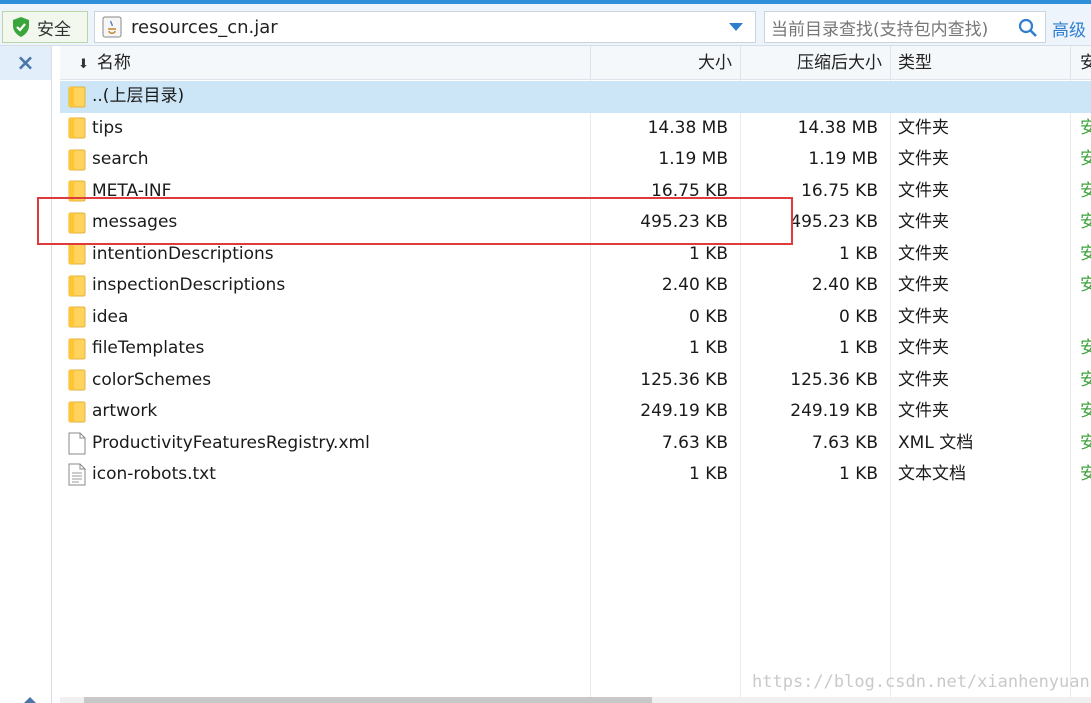 The height and width of the screenshot is (703, 1091). What do you see at coordinates (915, 63) in the screenshot?
I see `column-header-type: 类型` at bounding box center [915, 63].